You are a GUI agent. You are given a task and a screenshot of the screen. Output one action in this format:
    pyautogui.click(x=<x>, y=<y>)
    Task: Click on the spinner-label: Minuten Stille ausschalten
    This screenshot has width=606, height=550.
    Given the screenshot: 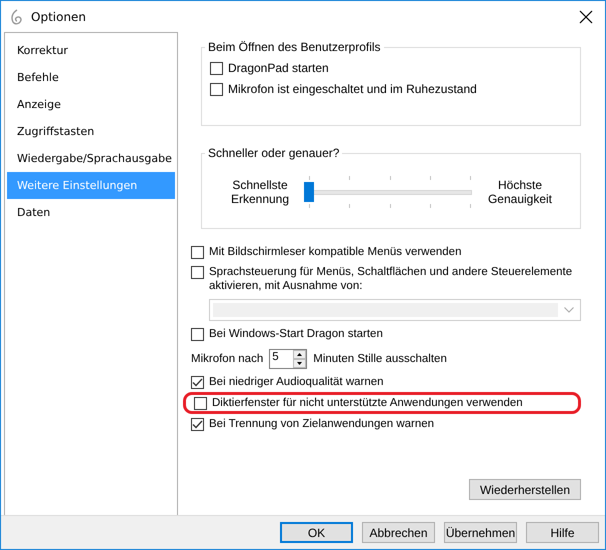 What is the action you would take?
    pyautogui.click(x=380, y=359)
    